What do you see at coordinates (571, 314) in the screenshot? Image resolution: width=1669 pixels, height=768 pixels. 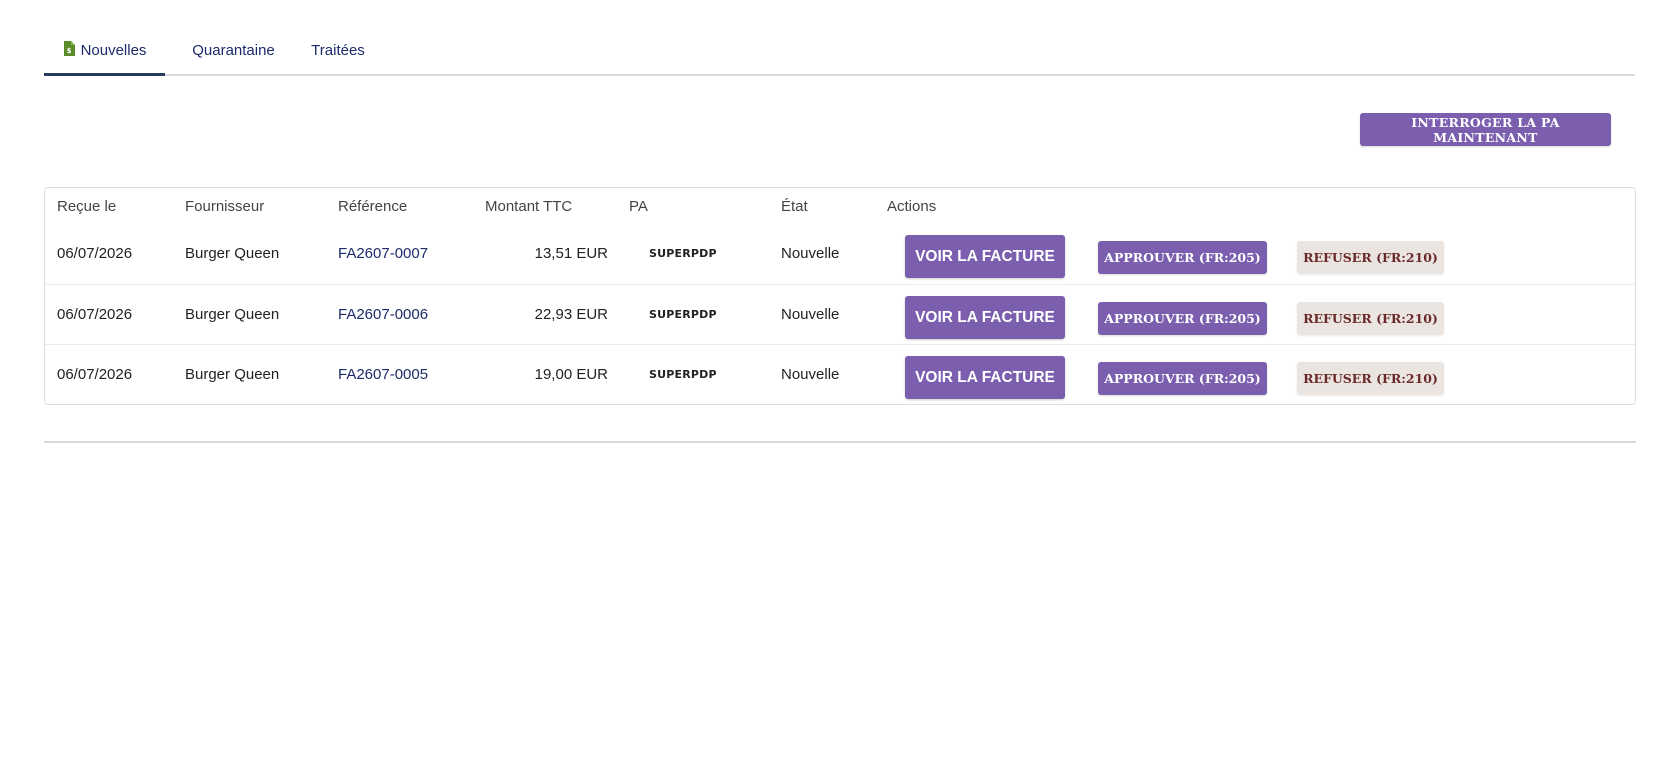 I see `cell-amount: 22,93 EUR` at bounding box center [571, 314].